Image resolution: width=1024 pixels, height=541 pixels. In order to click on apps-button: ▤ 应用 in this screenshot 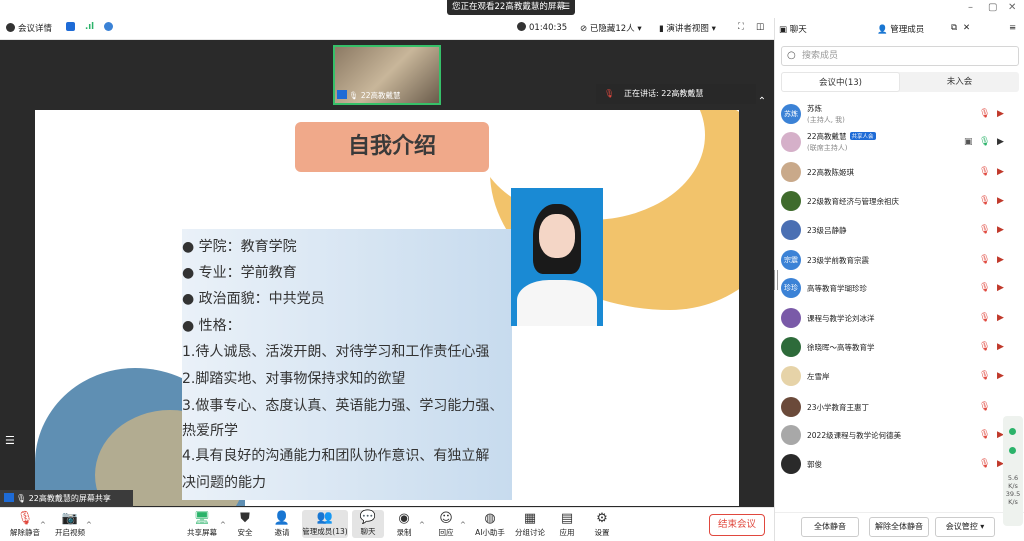, I will do `click(567, 524)`.